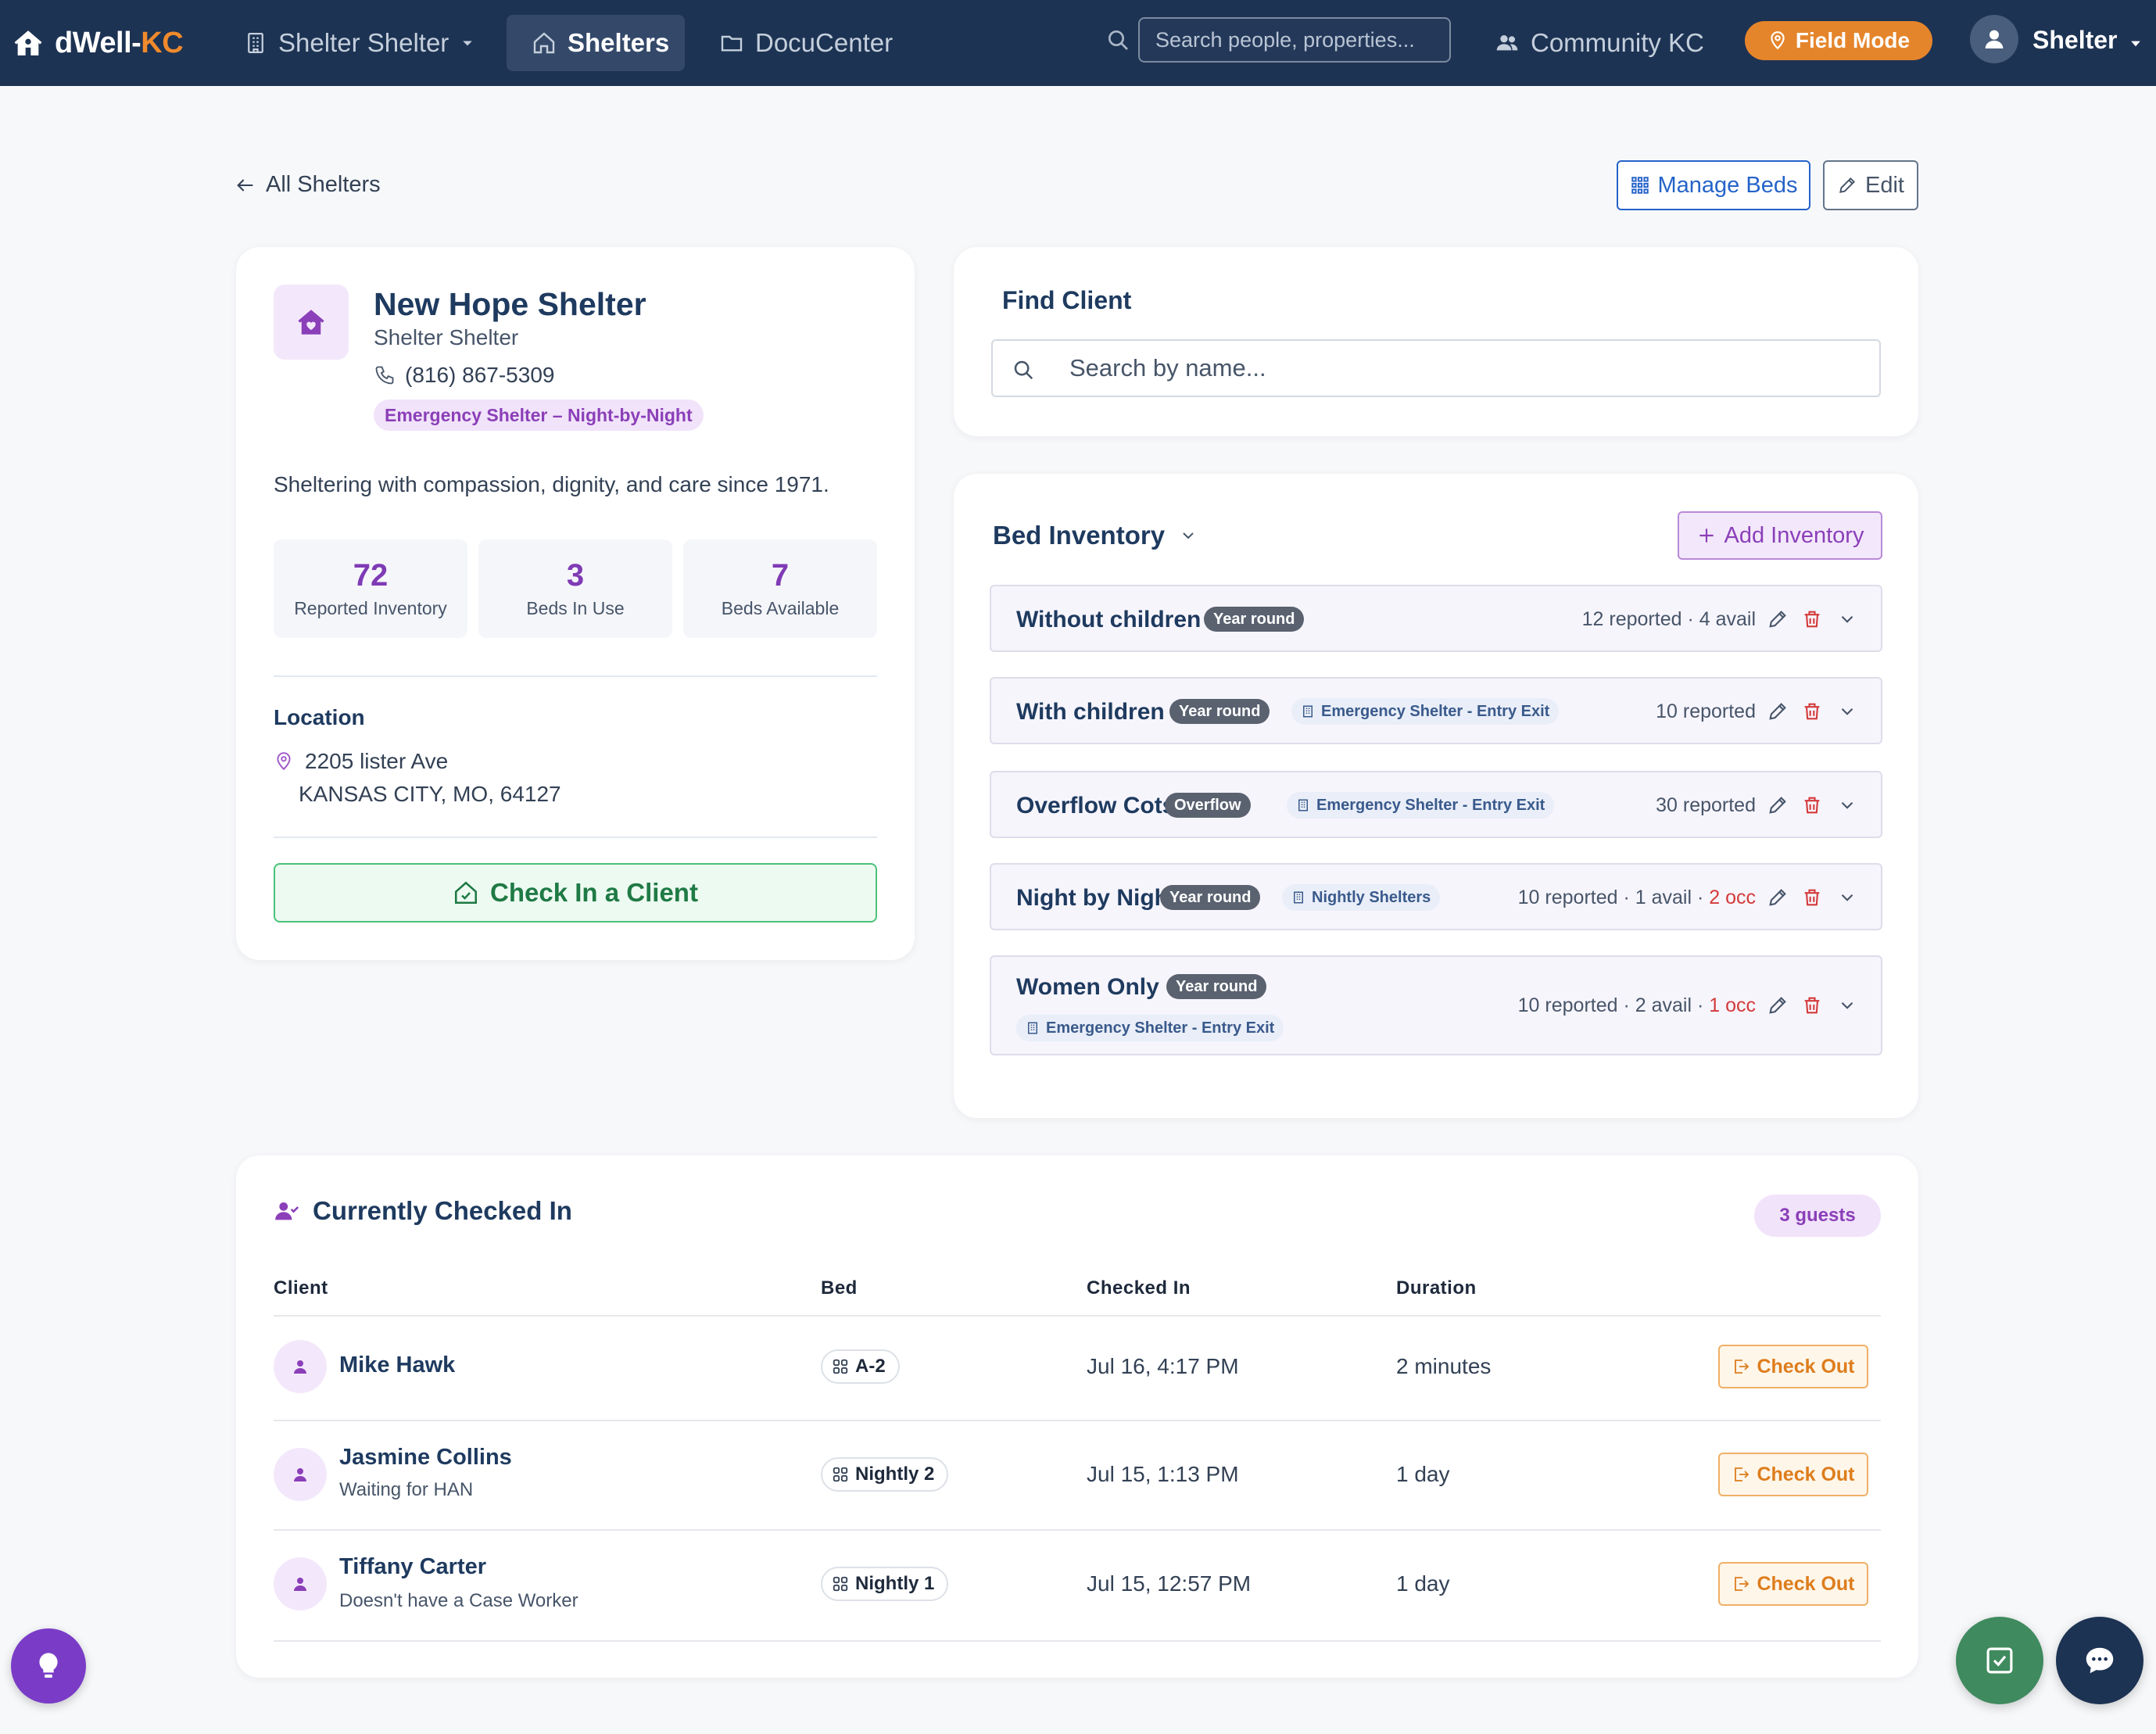 The width and height of the screenshot is (2156, 1734). I want to click on client-name-link: Tiffany Carter, so click(412, 1567).